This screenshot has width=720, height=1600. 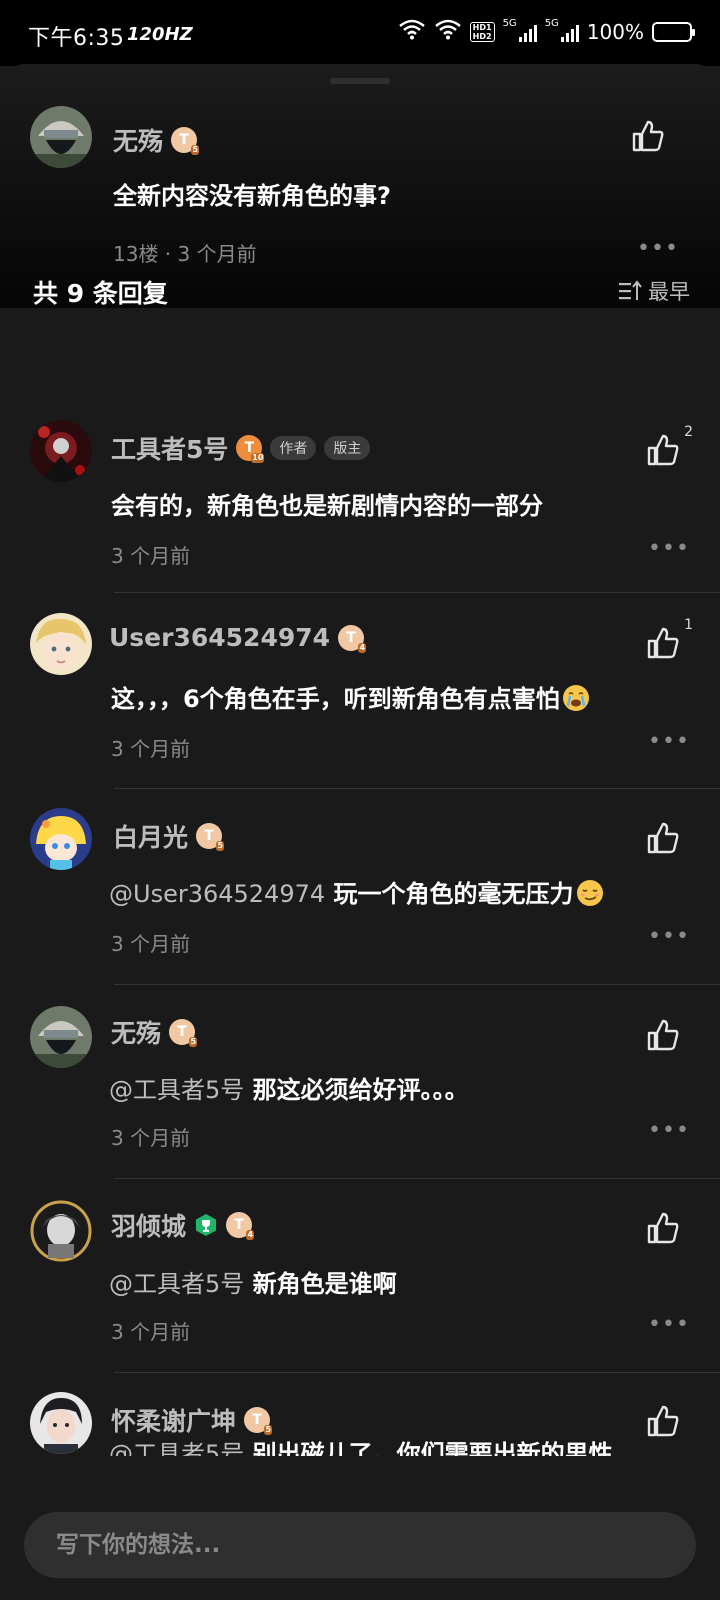 I want to click on avatar, so click(x=61, y=1423).